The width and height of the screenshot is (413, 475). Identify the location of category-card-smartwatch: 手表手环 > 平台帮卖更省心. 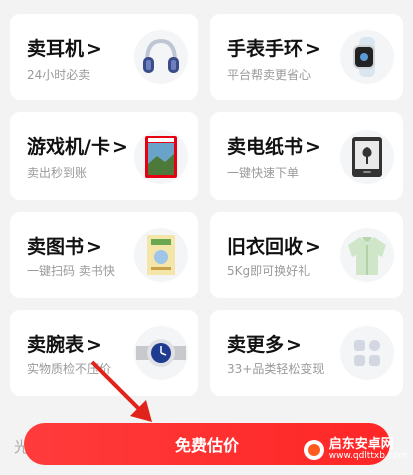
(306, 57).